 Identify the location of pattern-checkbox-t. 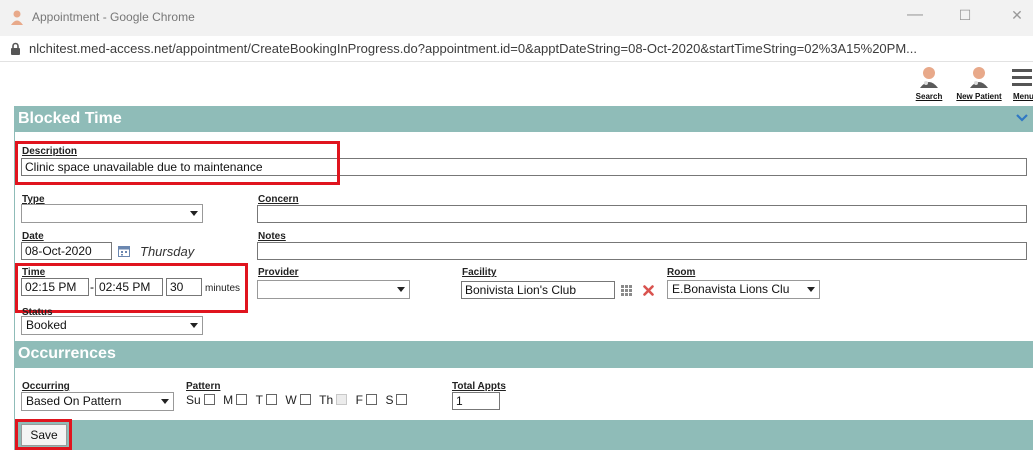
(271, 400).